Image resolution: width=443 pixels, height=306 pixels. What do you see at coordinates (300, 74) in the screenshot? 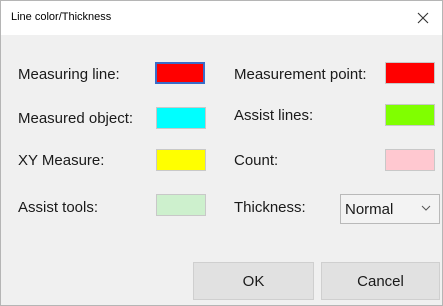
I see `measurement-point-label: Measurement point:` at bounding box center [300, 74].